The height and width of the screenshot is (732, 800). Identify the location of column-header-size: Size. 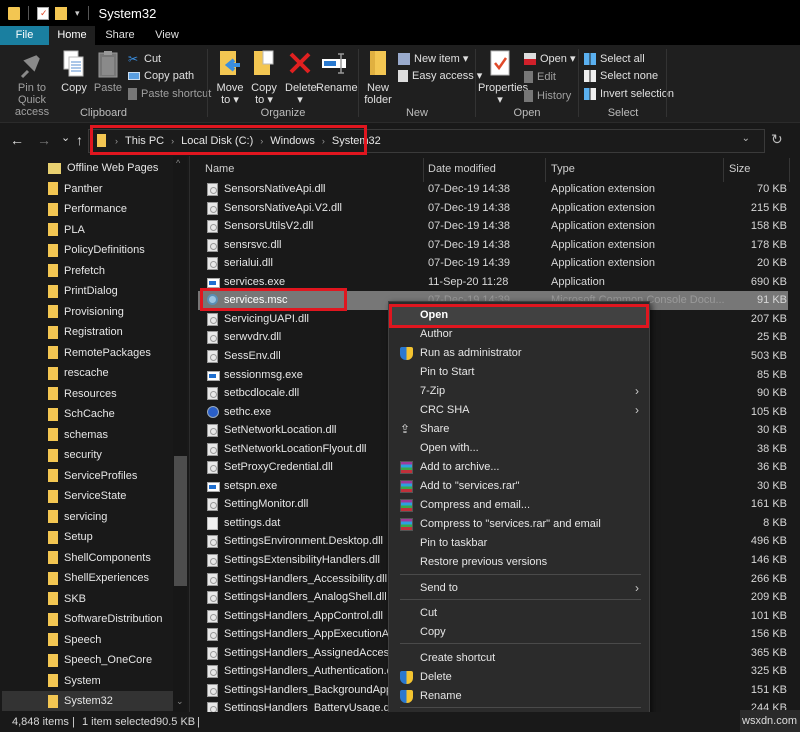
(759, 169).